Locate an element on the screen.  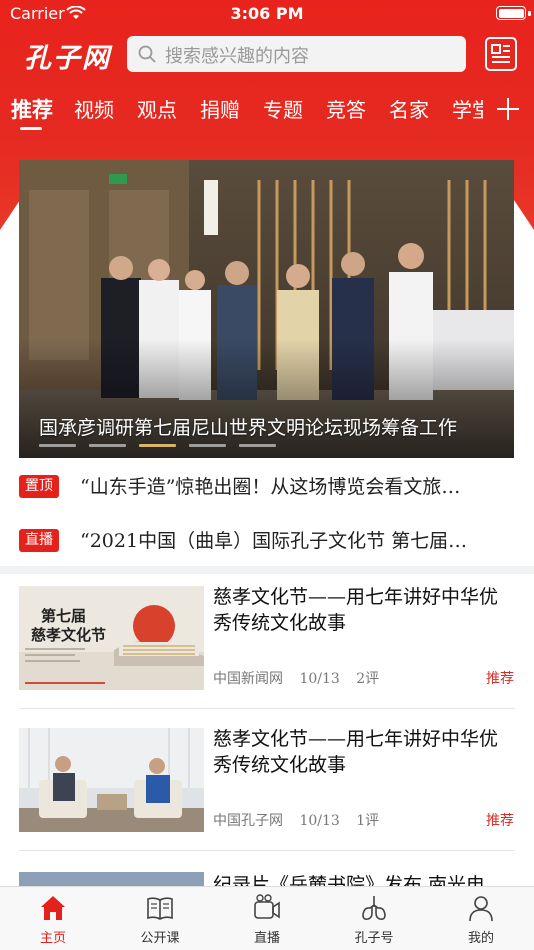
tabbar-label: 孔子号 is located at coordinates (374, 938).